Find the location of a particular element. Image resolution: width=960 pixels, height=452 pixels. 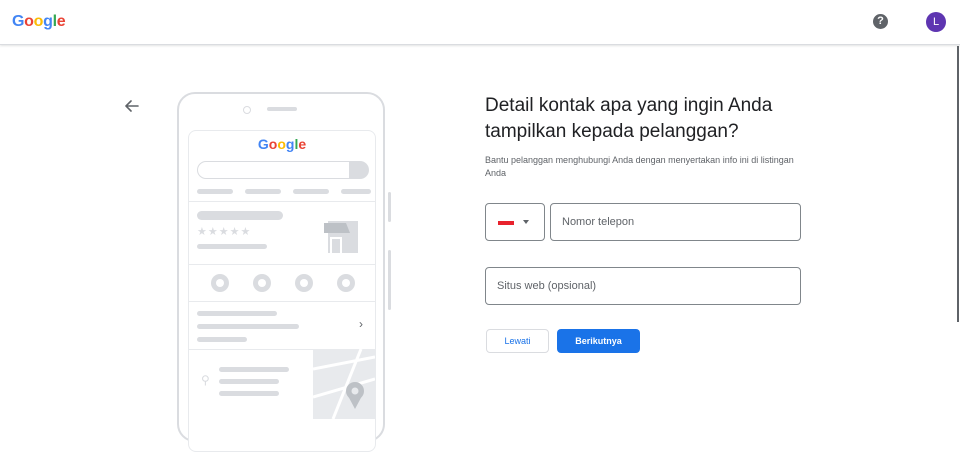

storefront-icon is located at coordinates (341, 237).